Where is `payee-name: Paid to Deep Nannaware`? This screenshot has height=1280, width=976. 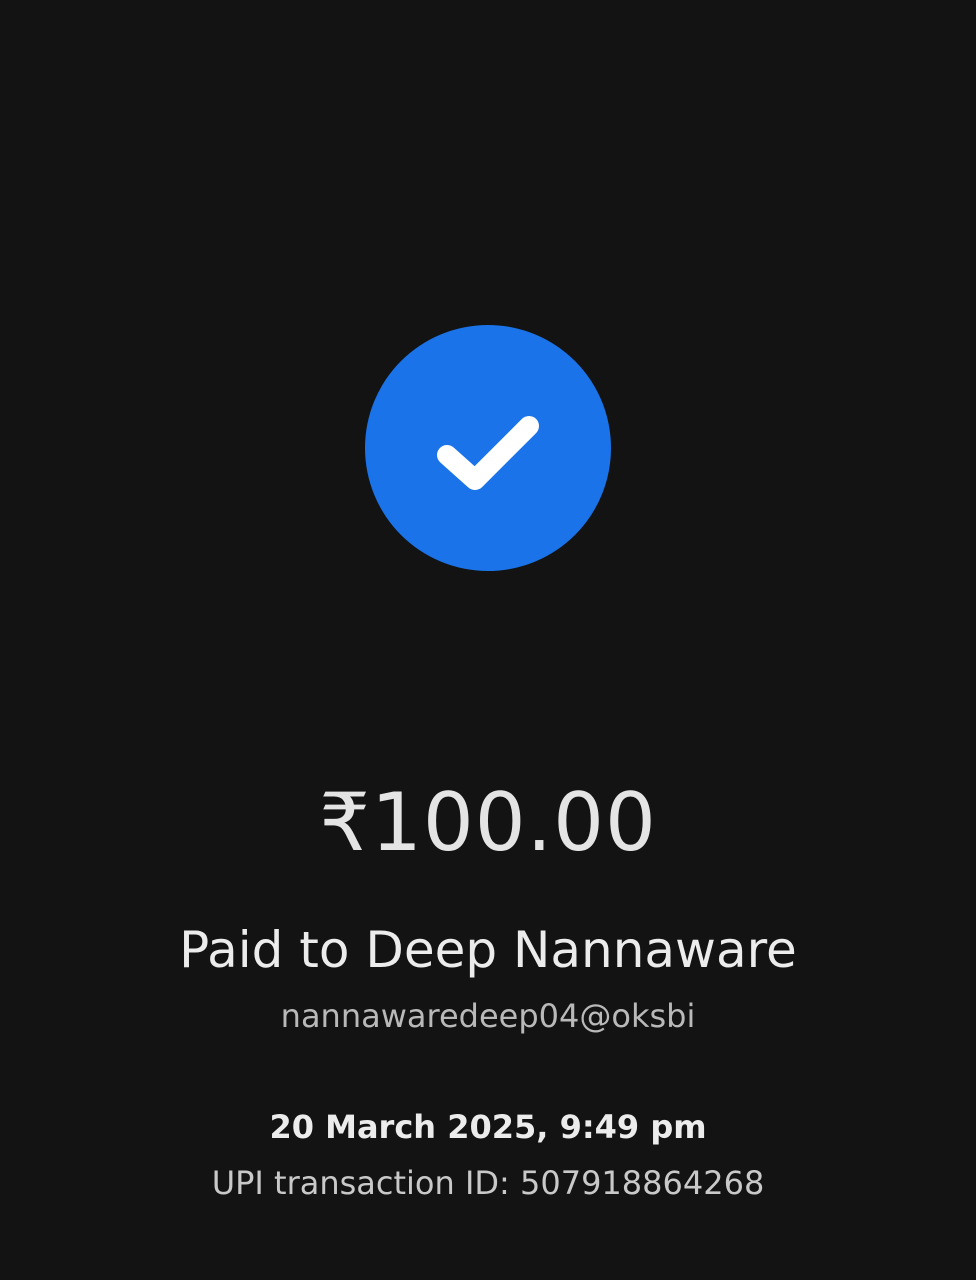 payee-name: Paid to Deep Nannaware is located at coordinates (488, 950).